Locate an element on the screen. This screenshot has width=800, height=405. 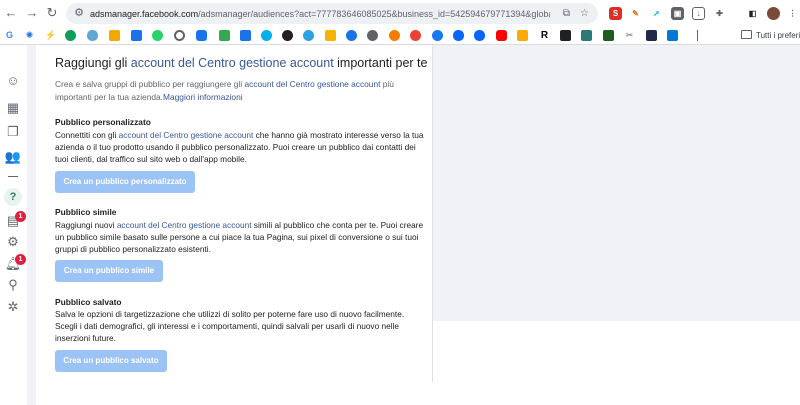
table-icon: ▦ is located at coordinates (13, 108).